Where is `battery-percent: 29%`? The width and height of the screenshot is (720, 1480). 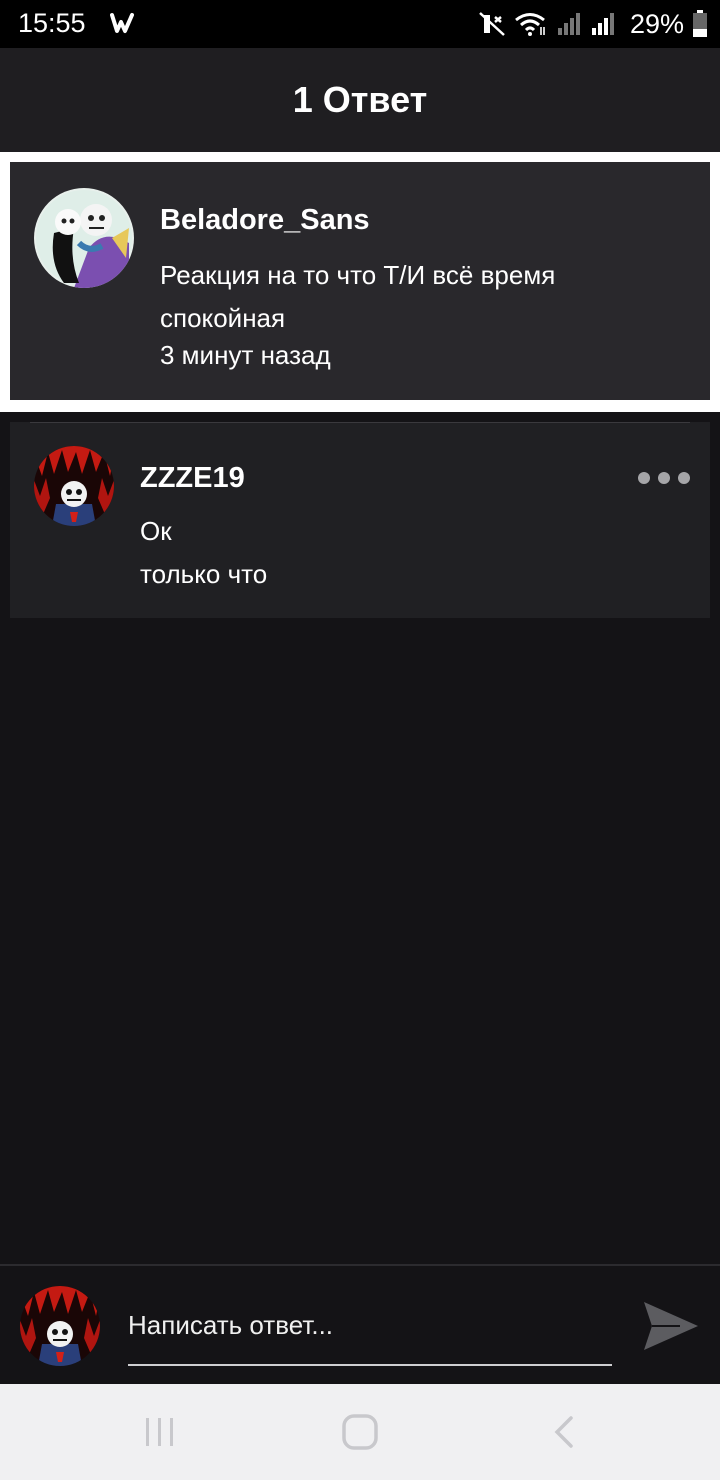 battery-percent: 29% is located at coordinates (656, 23).